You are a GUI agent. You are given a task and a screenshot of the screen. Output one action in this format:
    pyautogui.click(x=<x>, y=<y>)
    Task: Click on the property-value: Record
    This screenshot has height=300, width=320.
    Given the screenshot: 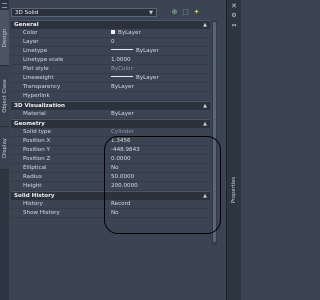 What is the action you would take?
    pyautogui.click(x=160, y=204)
    